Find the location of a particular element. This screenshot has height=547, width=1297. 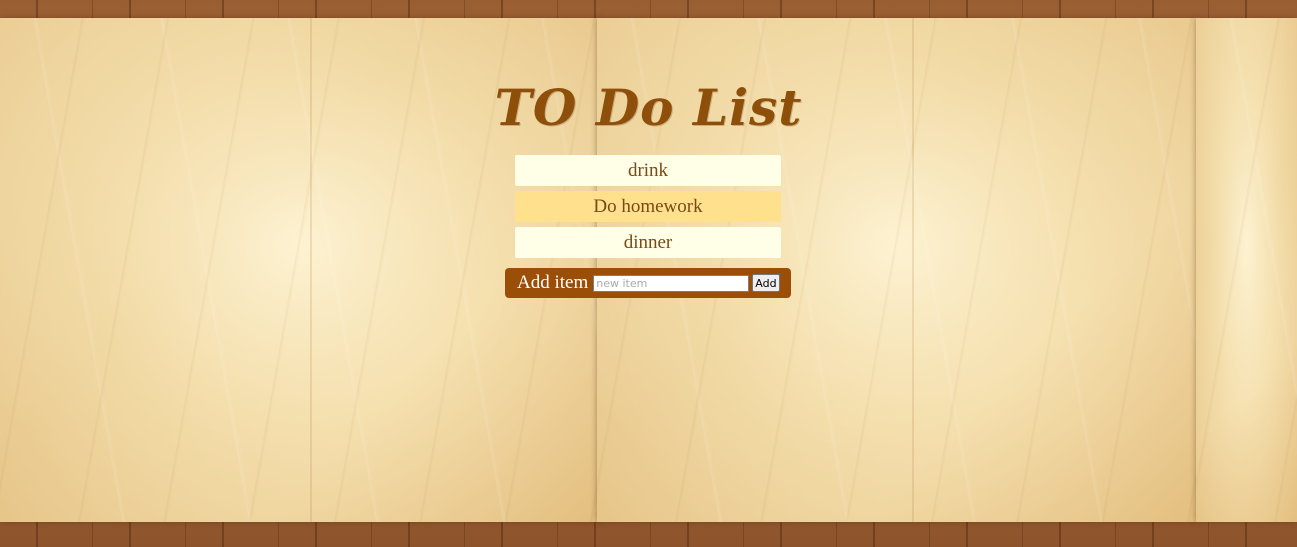

add-button: Add is located at coordinates (766, 283).